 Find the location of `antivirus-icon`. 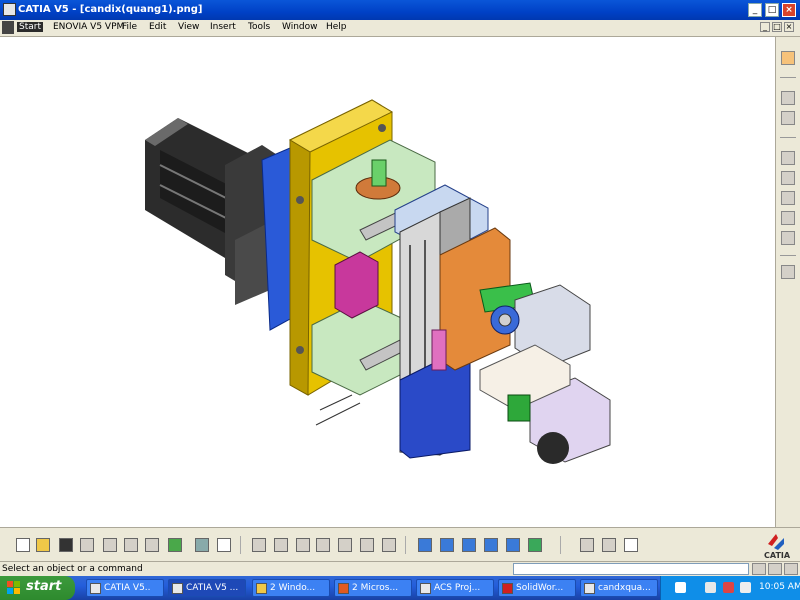

antivirus-icon is located at coordinates (728, 587).